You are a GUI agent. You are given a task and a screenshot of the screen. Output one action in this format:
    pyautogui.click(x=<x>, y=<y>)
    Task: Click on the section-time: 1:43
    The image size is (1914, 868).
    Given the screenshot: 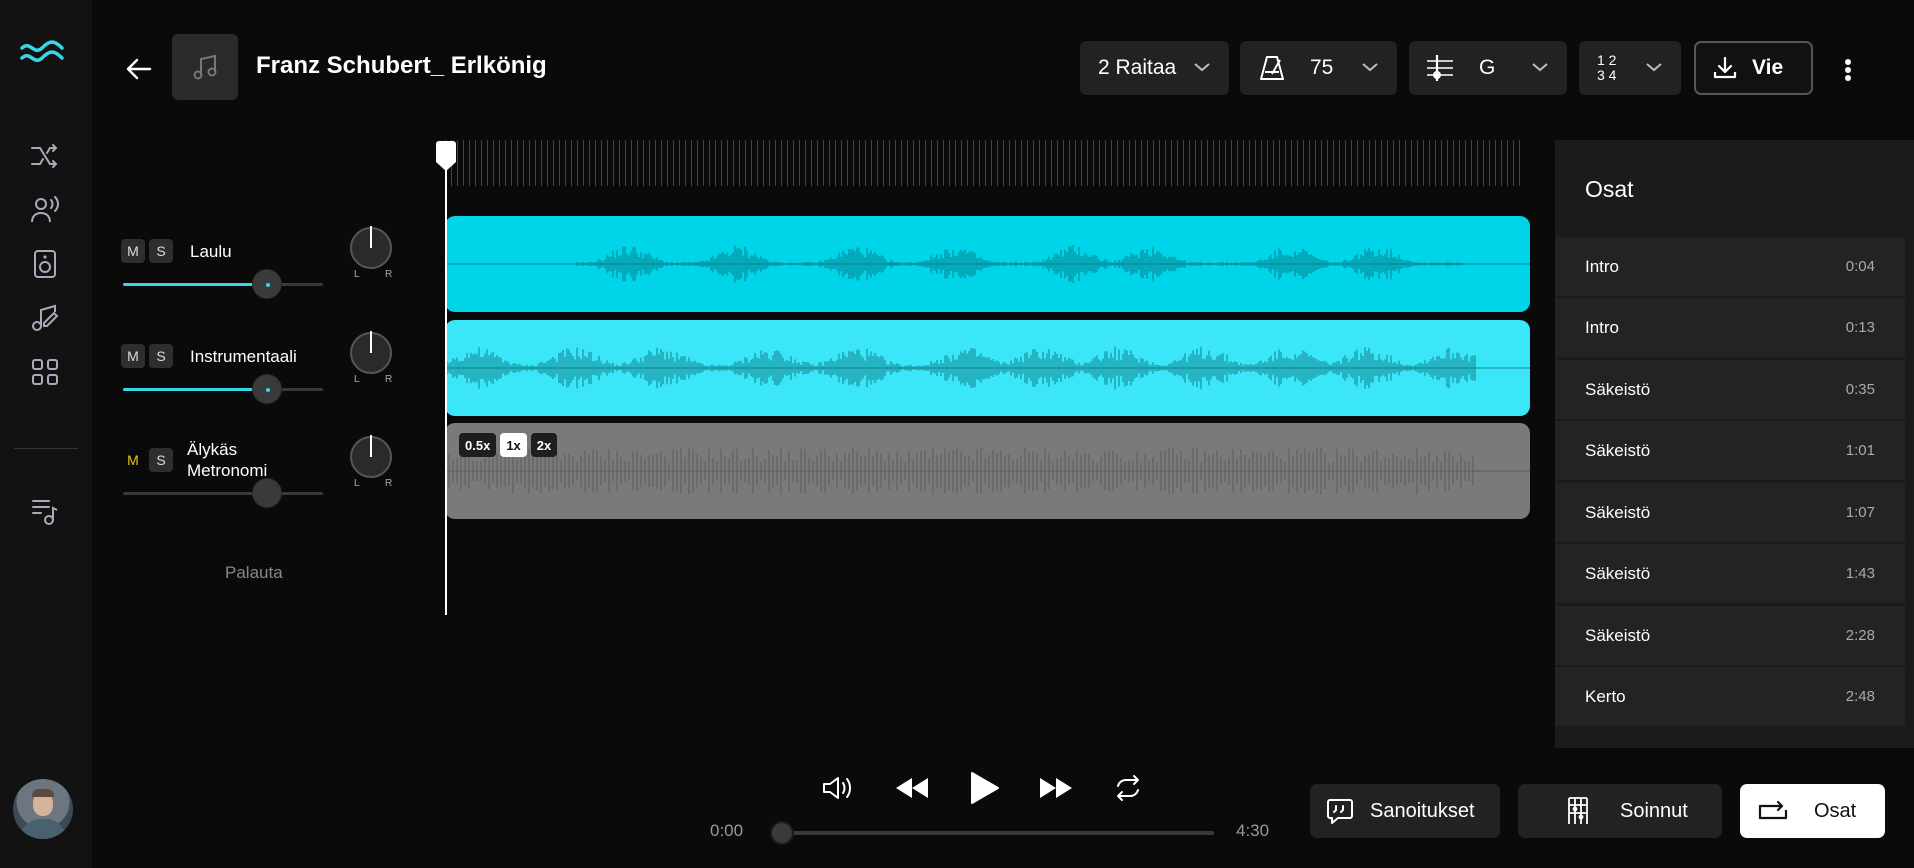 What is the action you would take?
    pyautogui.click(x=1860, y=573)
    